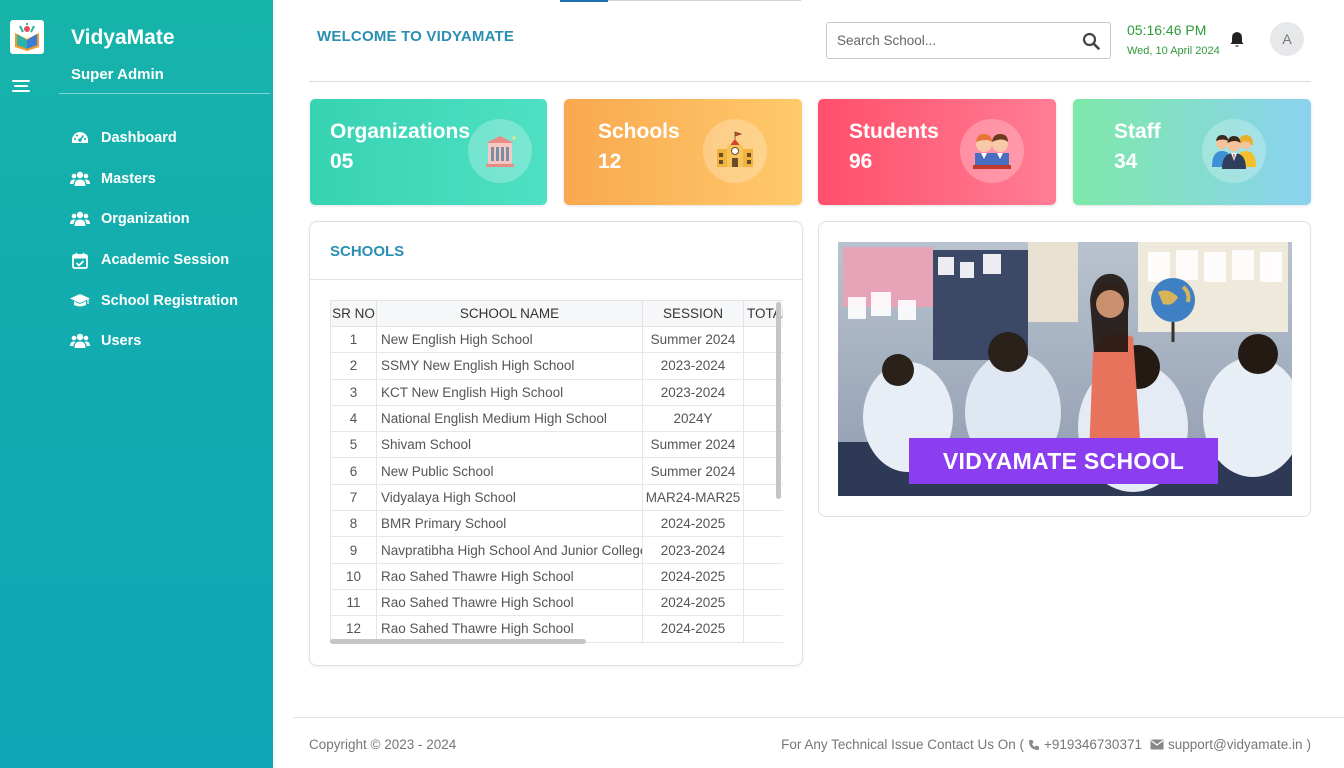  I want to click on search-box, so click(968, 40).